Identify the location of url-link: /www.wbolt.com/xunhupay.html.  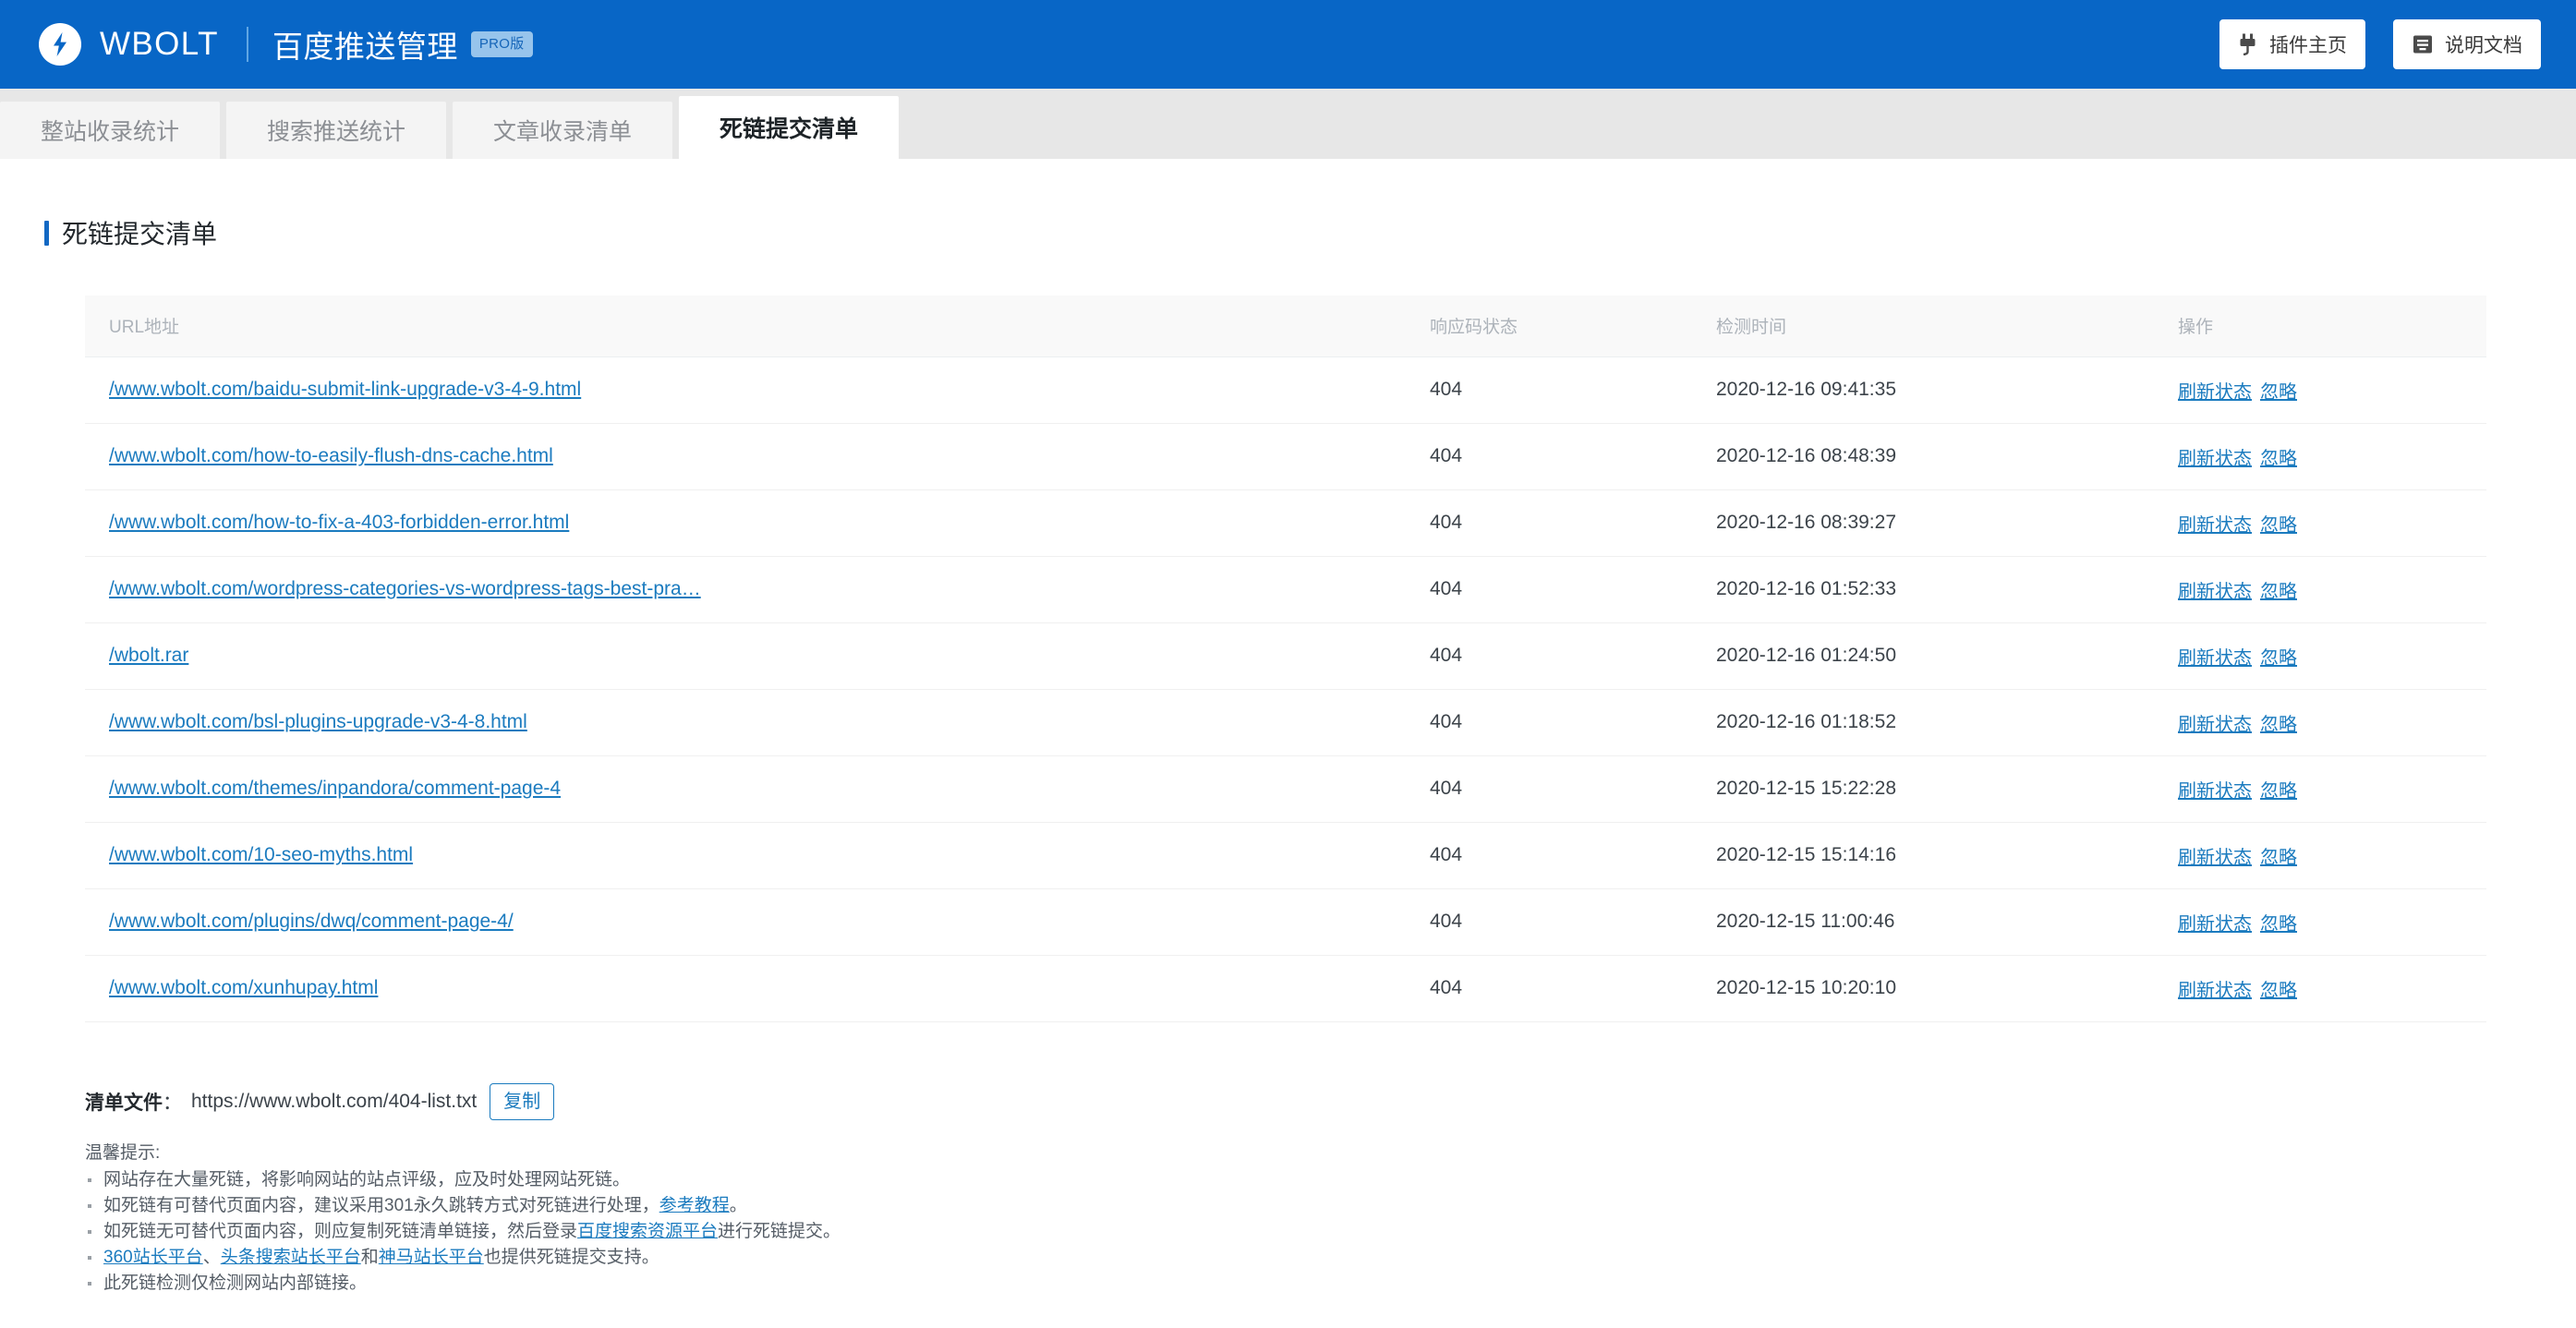
(243, 987).